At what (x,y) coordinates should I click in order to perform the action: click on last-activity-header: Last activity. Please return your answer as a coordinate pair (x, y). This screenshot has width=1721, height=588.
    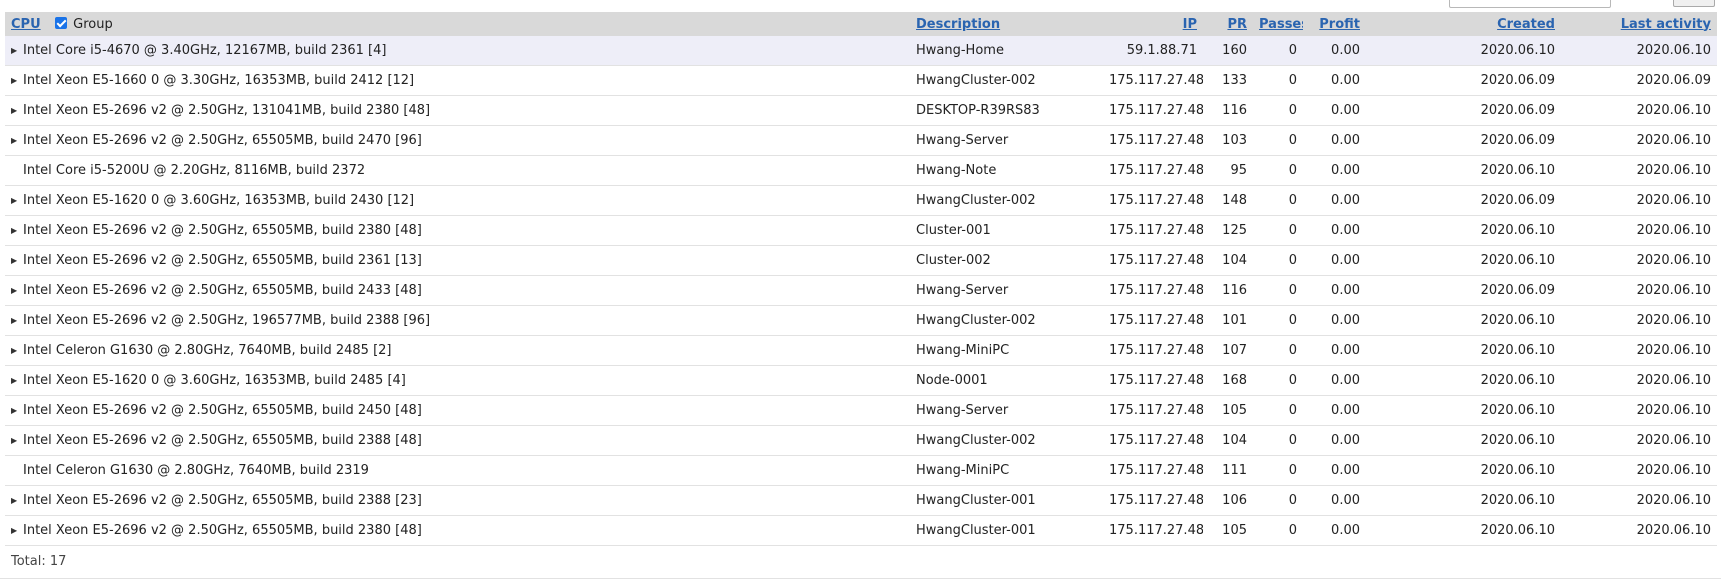
    Looking at the image, I should click on (1639, 24).